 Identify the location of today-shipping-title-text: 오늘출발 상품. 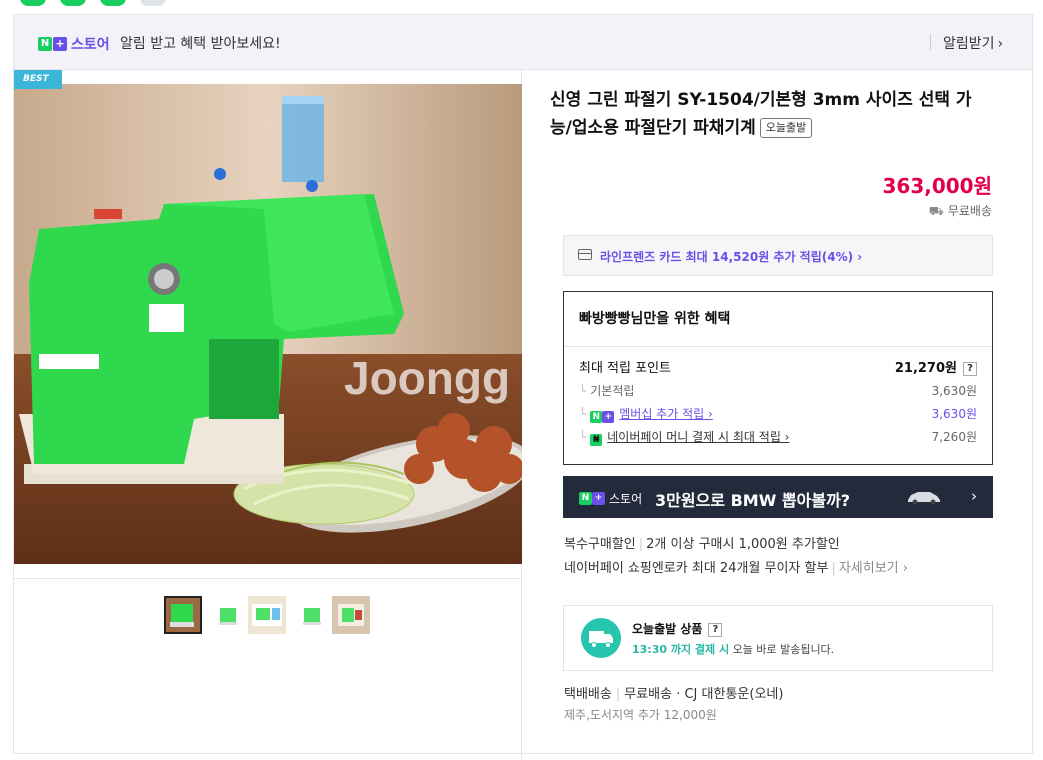
(667, 629).